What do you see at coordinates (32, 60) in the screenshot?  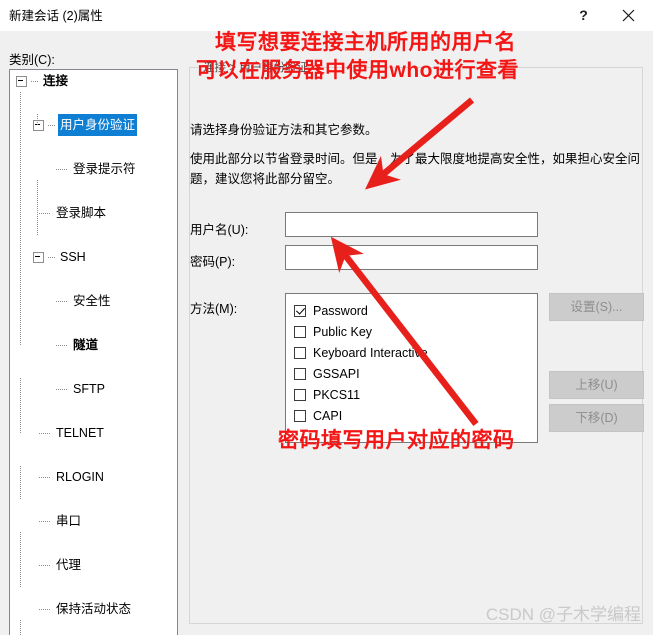 I see `category-label: 类别(C):` at bounding box center [32, 60].